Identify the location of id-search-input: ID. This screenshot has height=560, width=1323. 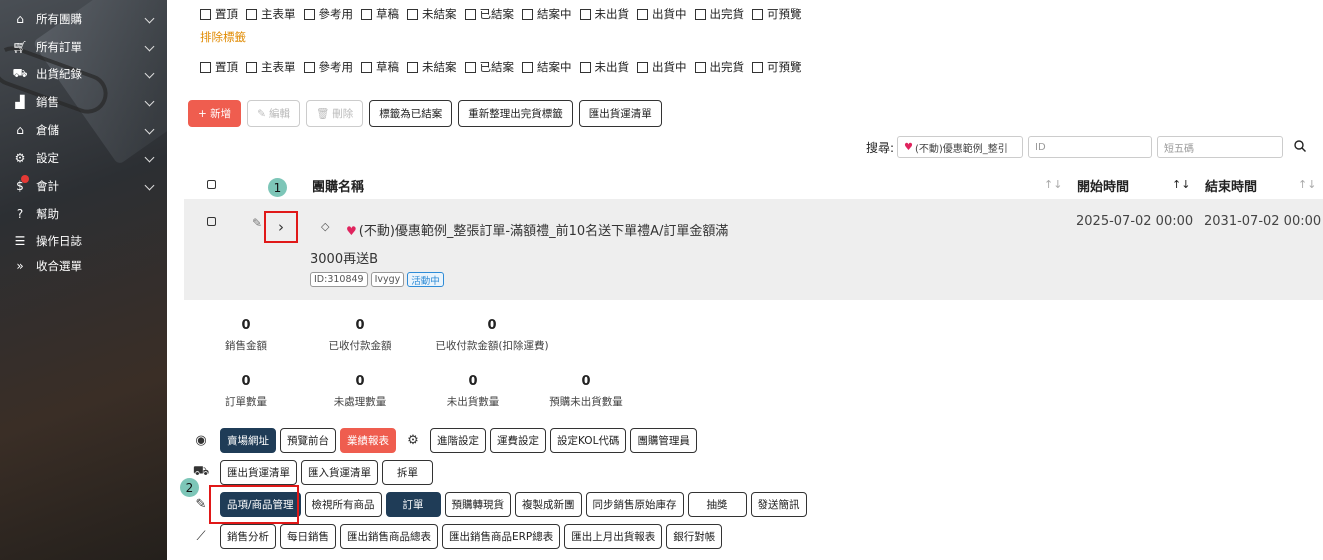
(1090, 147).